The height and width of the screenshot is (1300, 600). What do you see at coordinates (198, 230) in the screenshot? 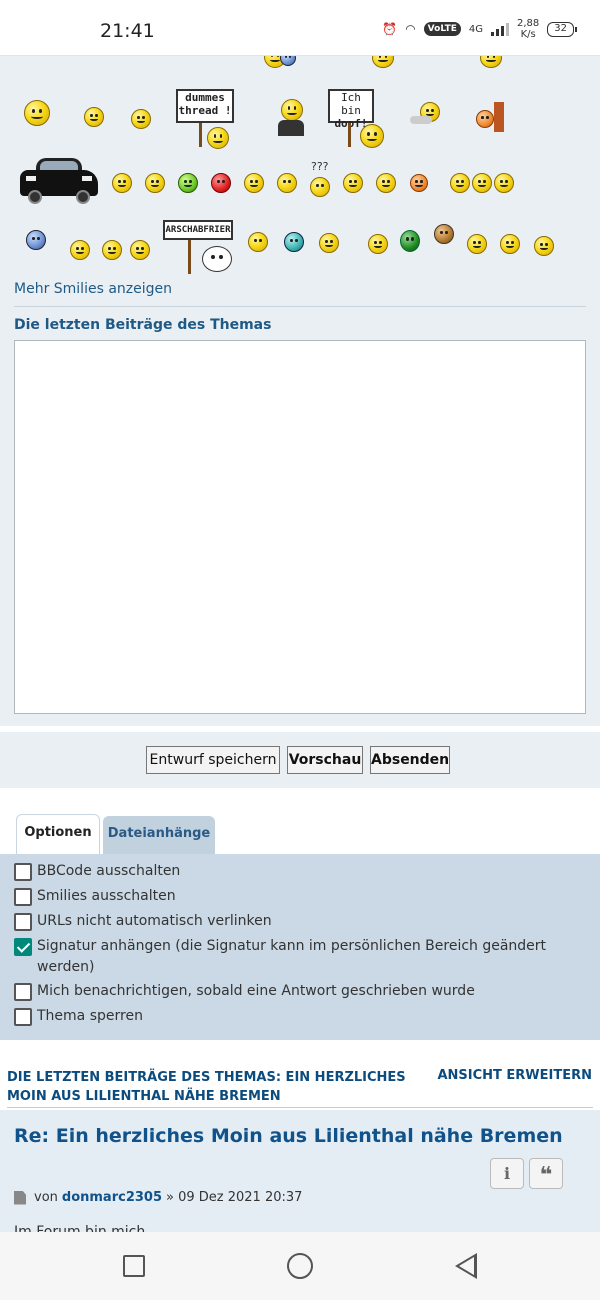
I see `sign-smiley: ARSCHABFRIER` at bounding box center [198, 230].